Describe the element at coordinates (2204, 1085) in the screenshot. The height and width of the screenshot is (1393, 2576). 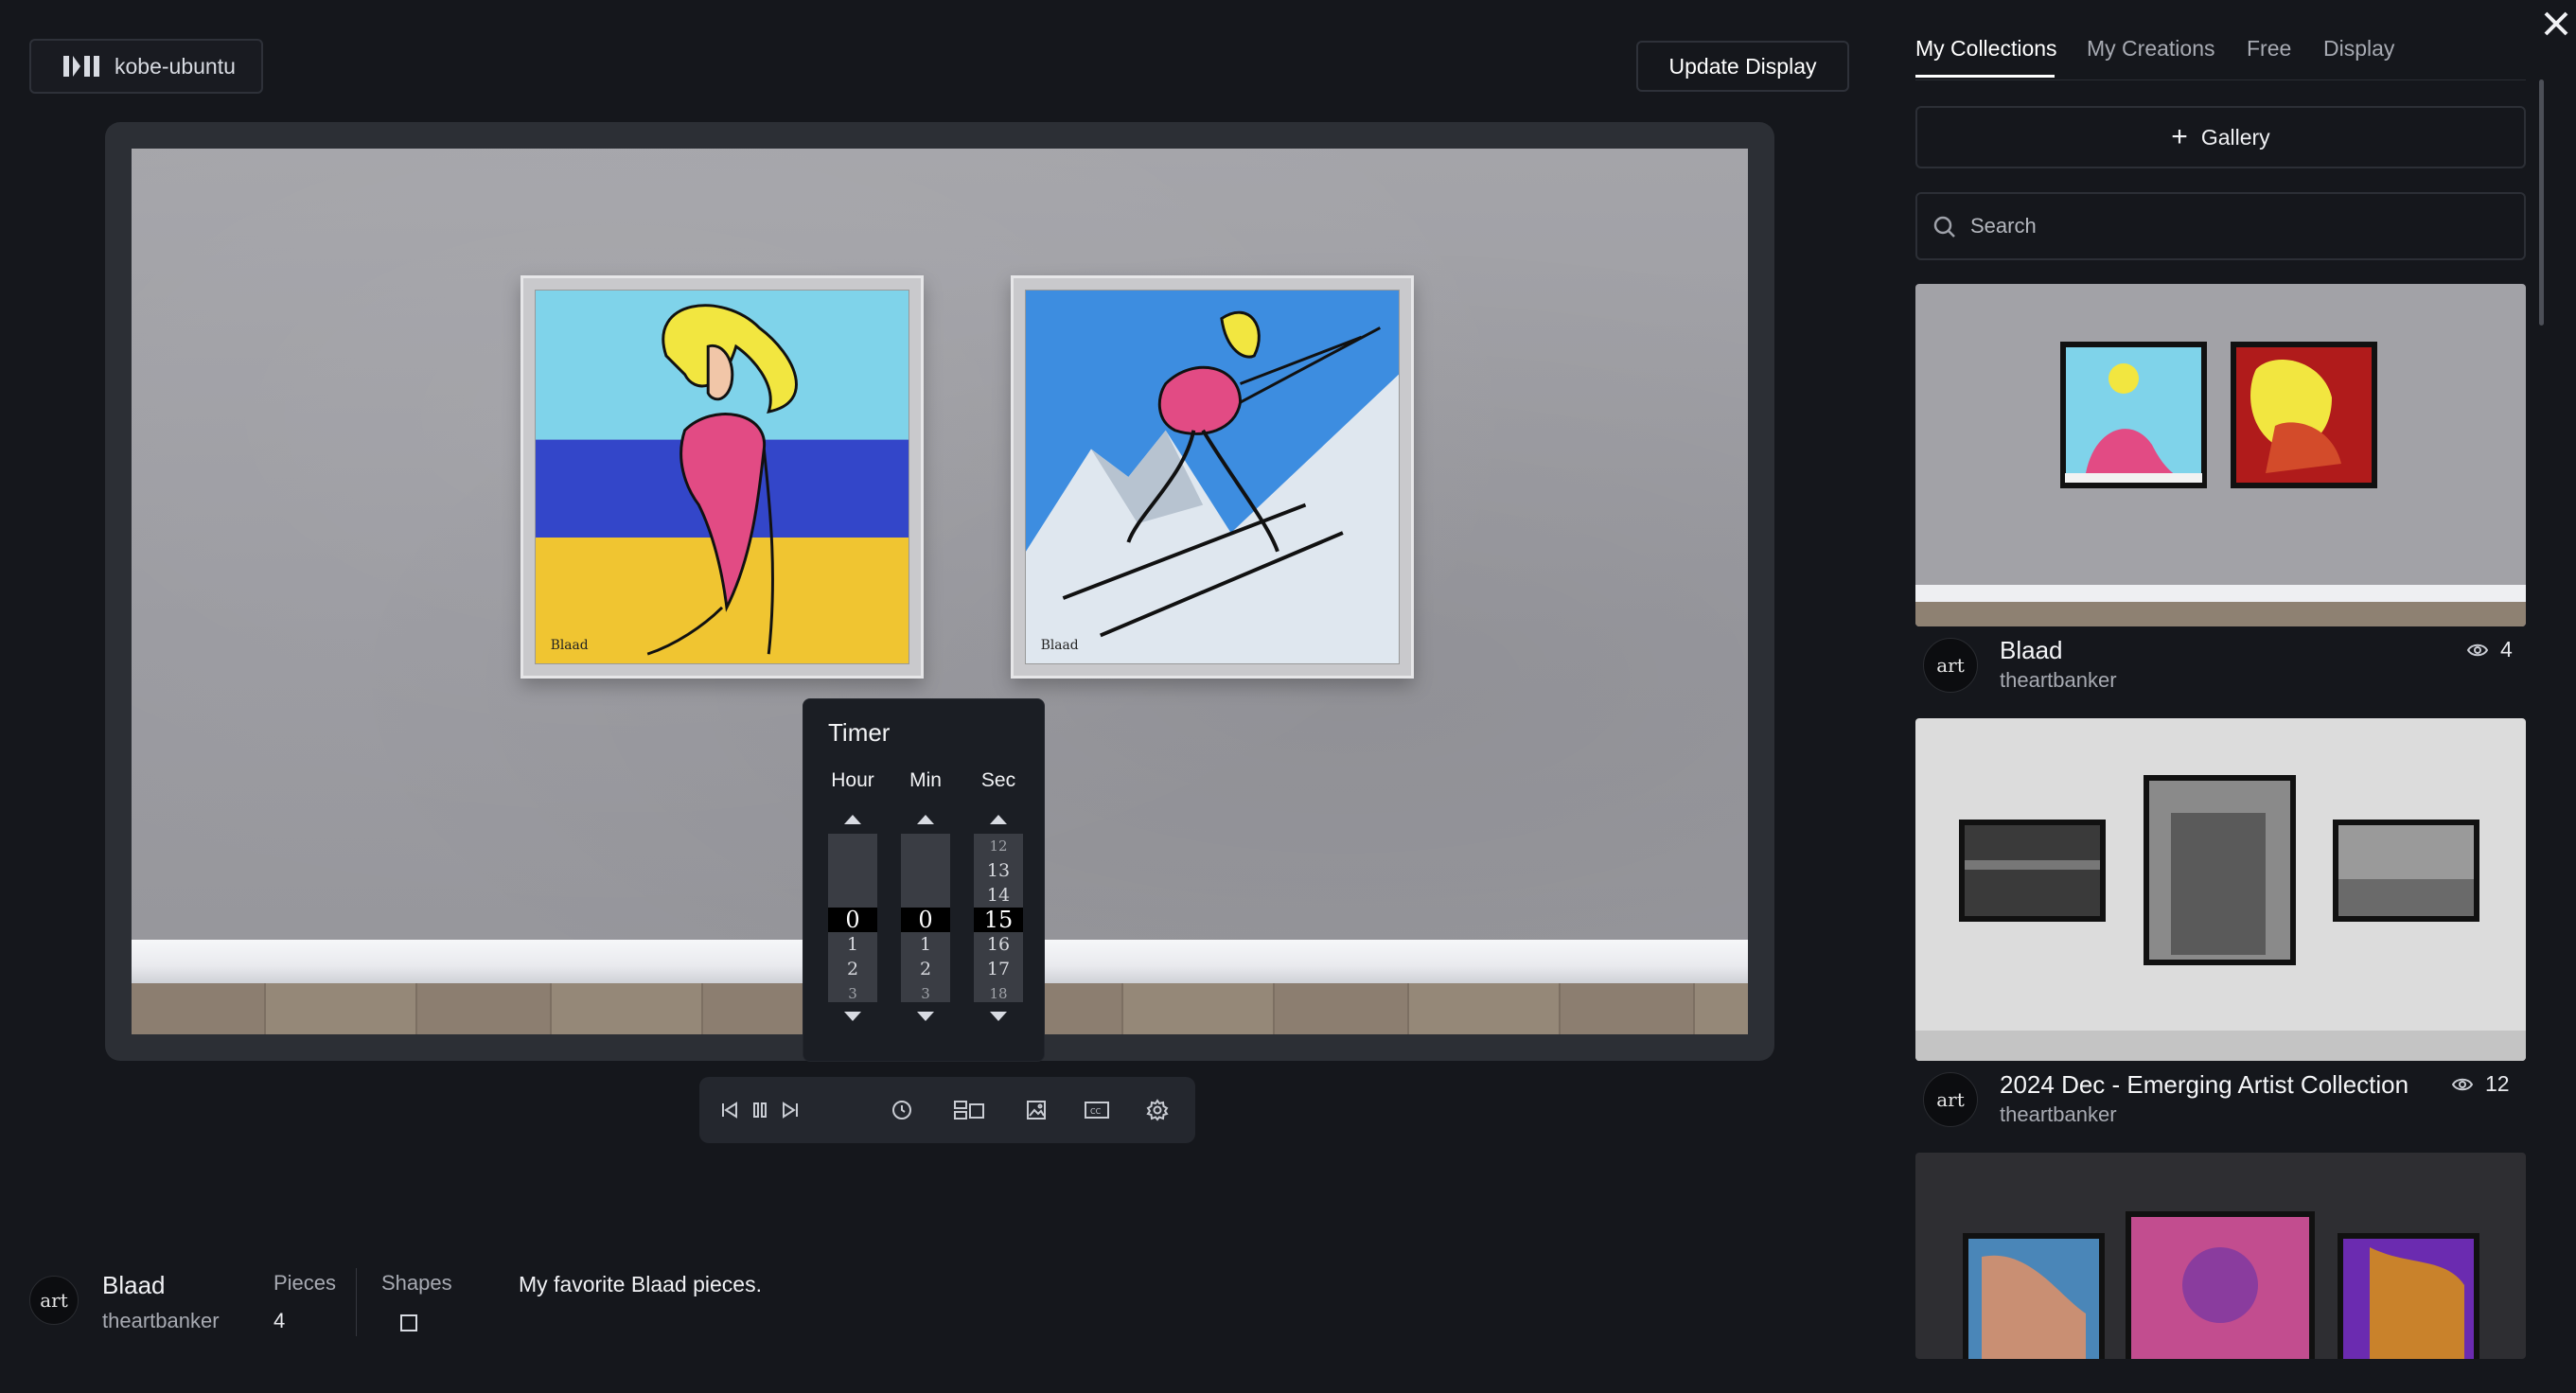
I see `card-title: 2024 Dec - Emerging Artist Collection` at that location.